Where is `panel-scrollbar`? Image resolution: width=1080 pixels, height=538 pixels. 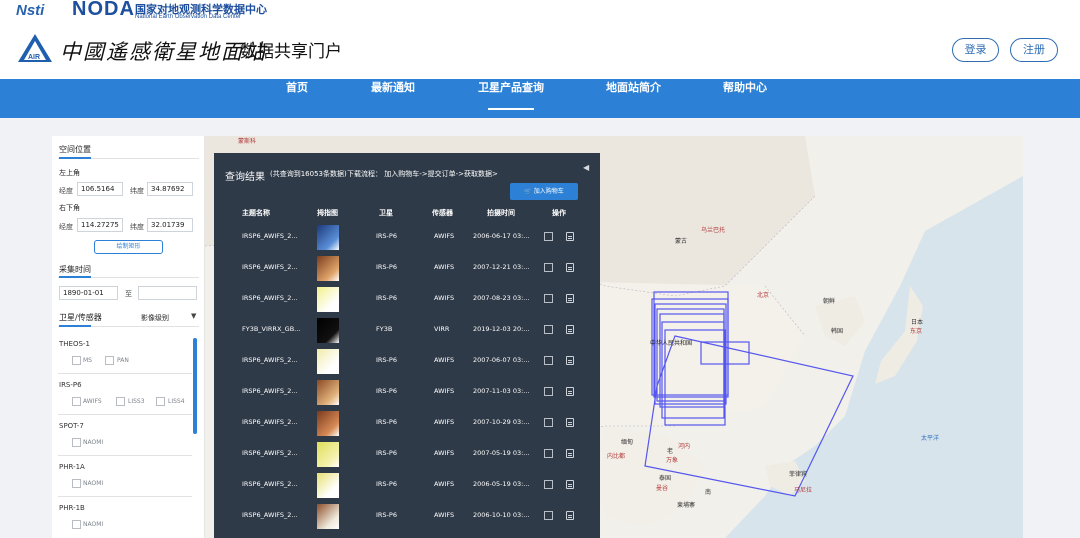
panel-scrollbar is located at coordinates (195, 386).